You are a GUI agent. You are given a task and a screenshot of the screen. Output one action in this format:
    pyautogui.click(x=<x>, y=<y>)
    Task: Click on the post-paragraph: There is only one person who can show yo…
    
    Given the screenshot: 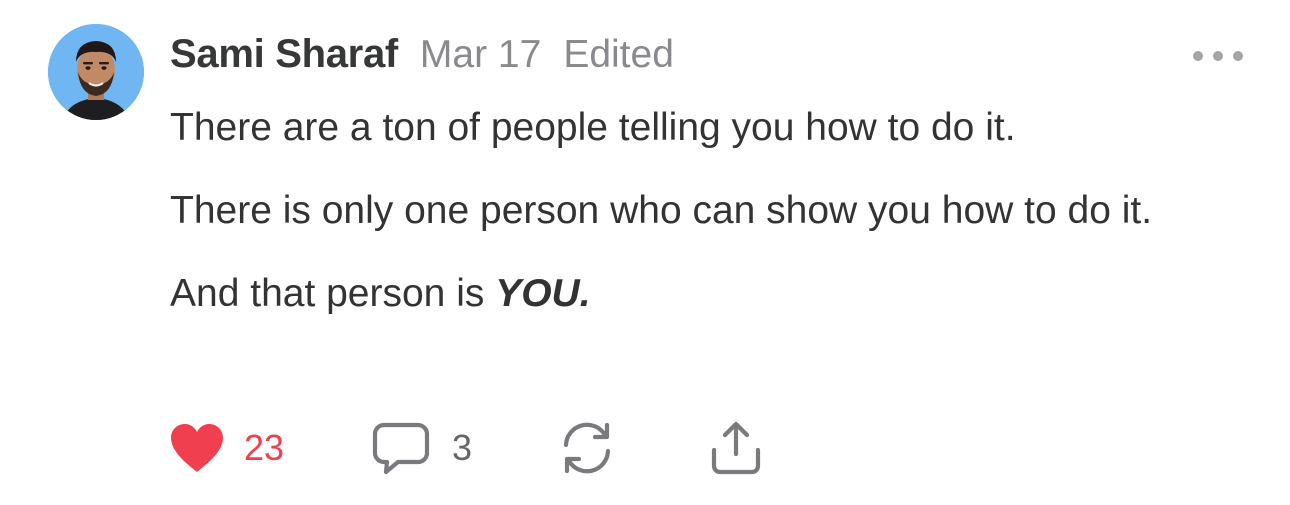 What is the action you would take?
    pyautogui.click(x=661, y=210)
    